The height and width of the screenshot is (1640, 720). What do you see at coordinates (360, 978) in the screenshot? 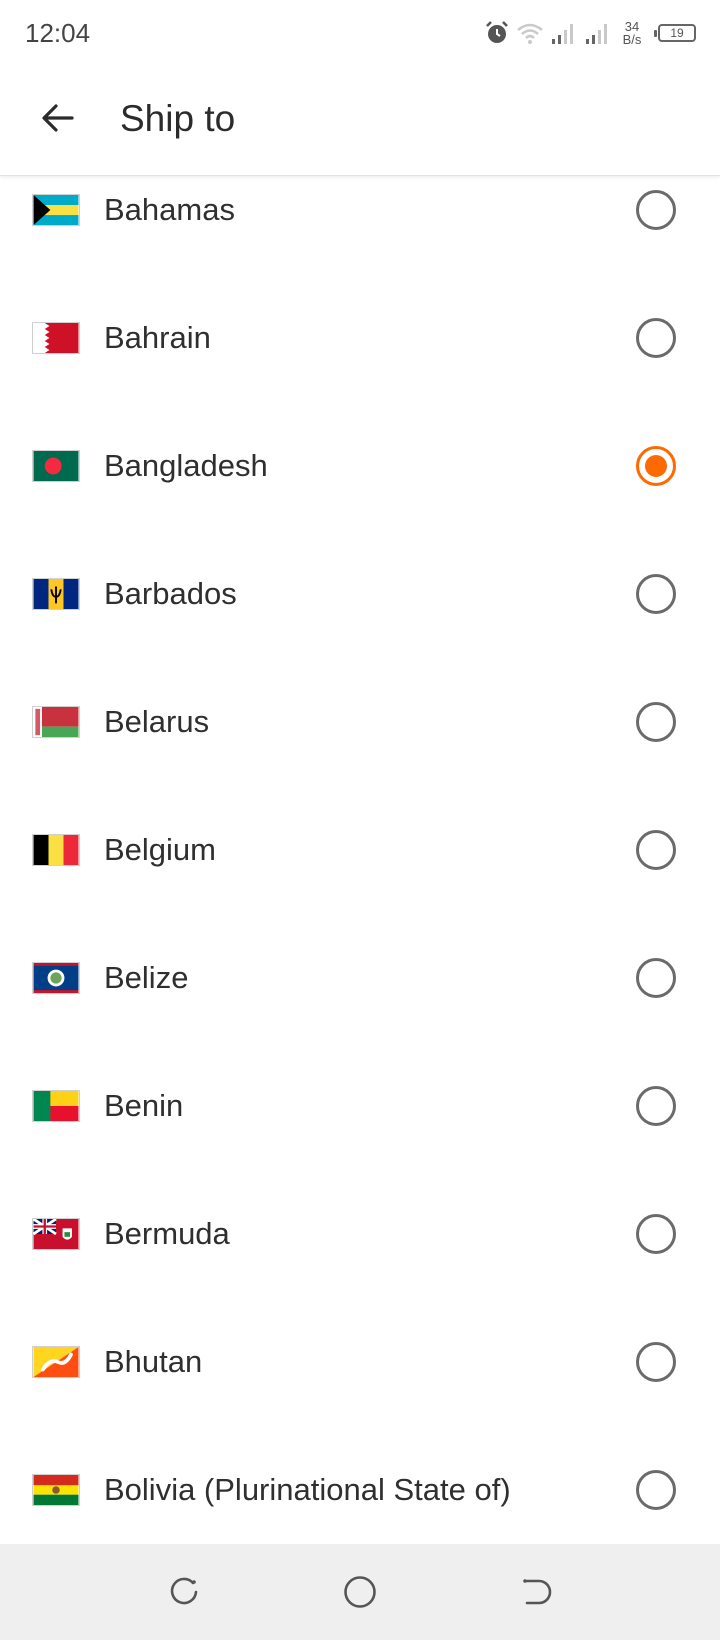
I see `country-row-belize: Belize` at bounding box center [360, 978].